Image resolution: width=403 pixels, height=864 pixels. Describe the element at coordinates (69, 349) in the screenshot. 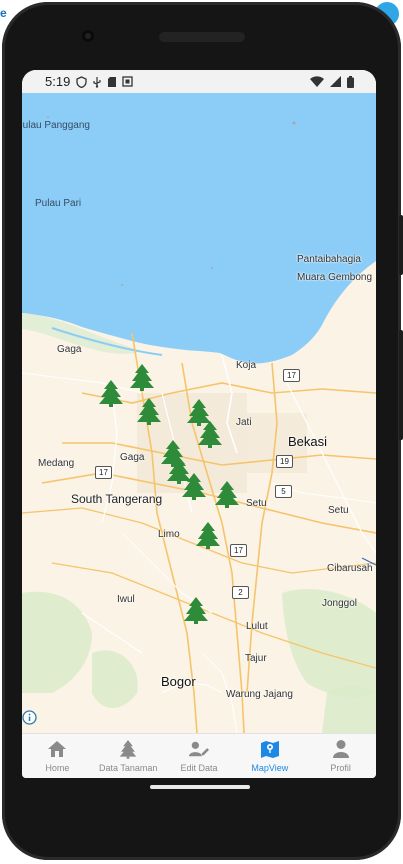

I see `label-gaga-north: Gaga` at that location.